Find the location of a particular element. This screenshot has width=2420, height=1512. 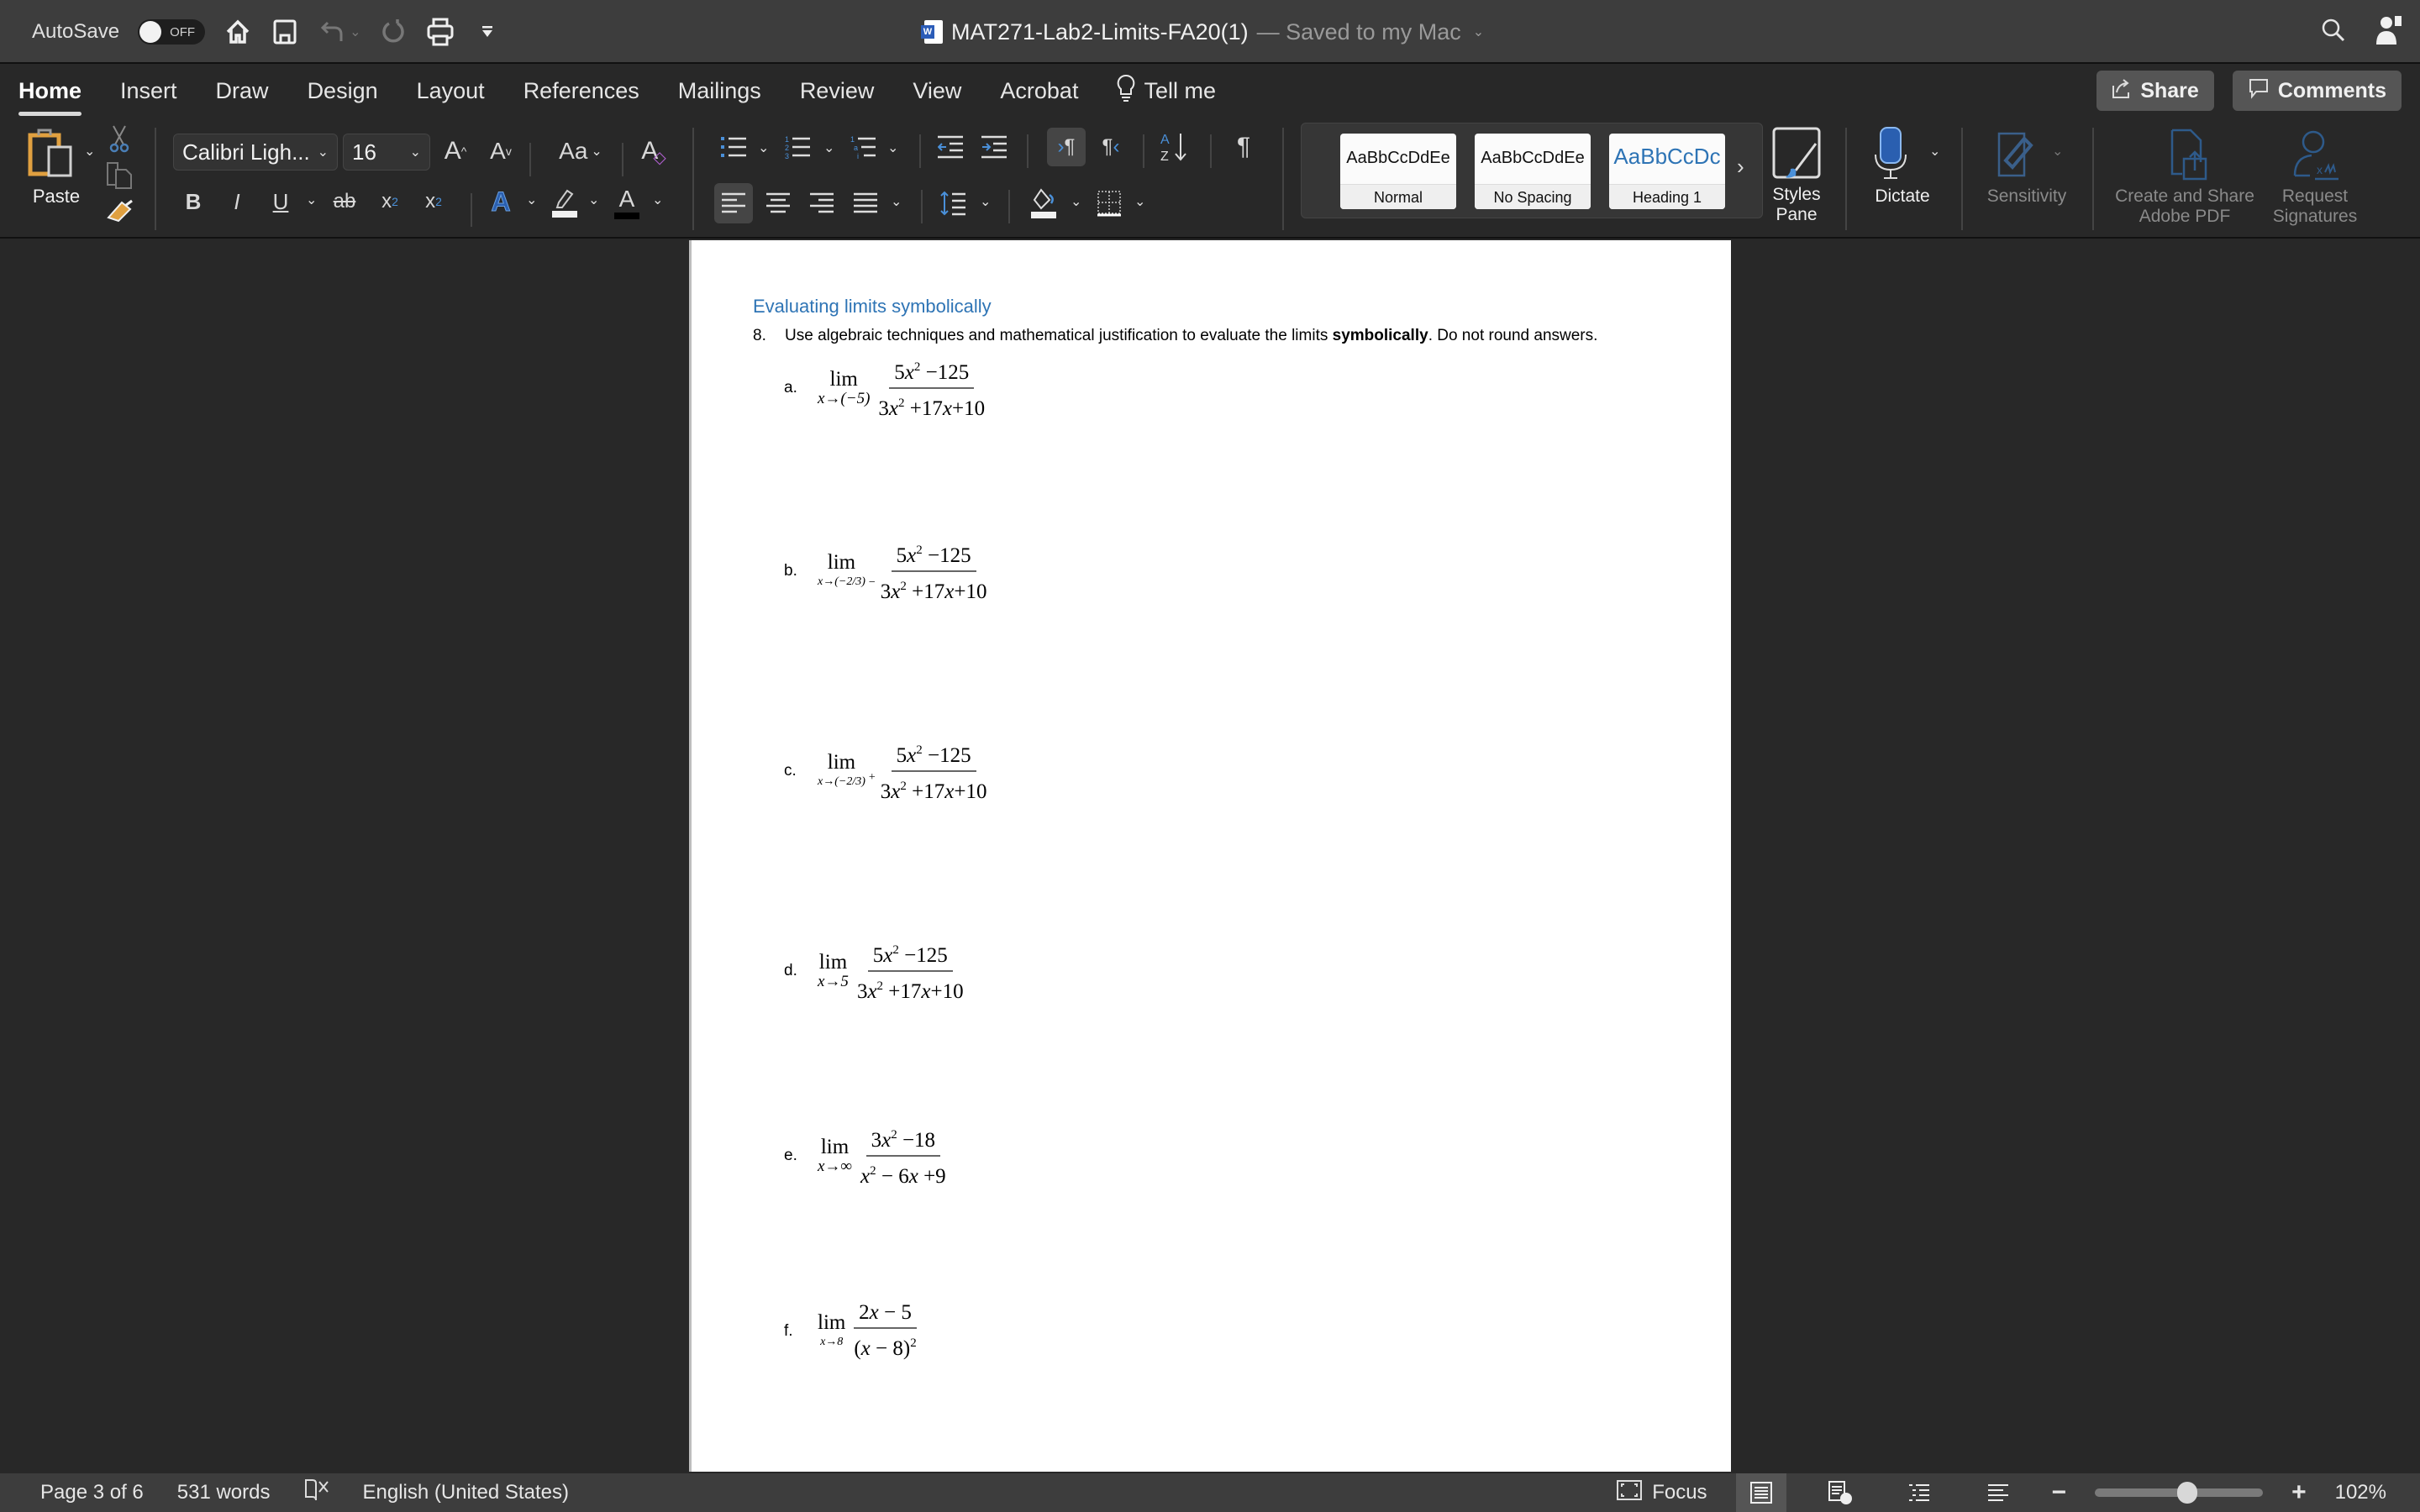

undo-icon is located at coordinates (332, 32).